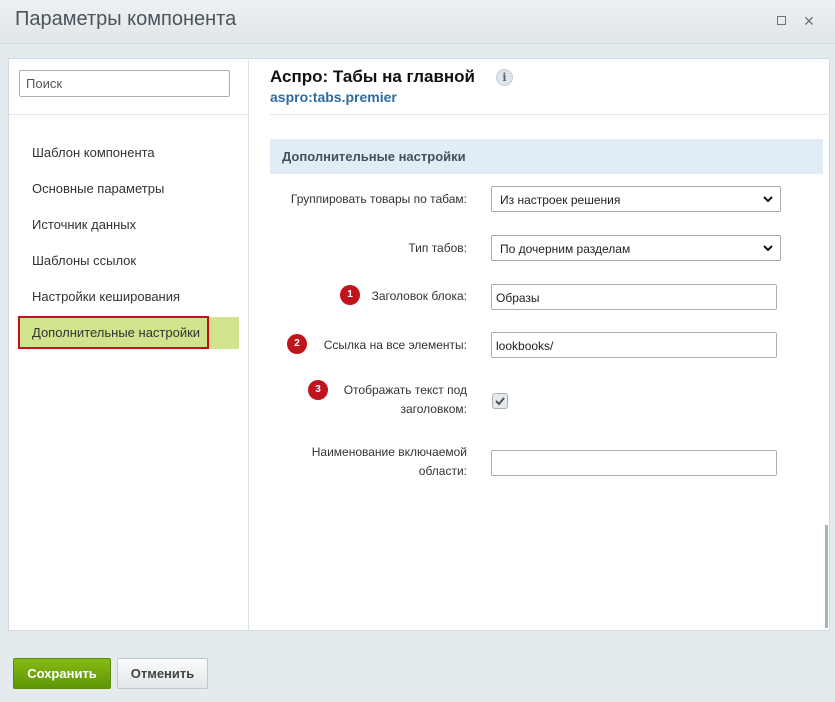 The image size is (835, 702). I want to click on sidebar-item-link-templates: Шаблоны ссылок, so click(84, 260).